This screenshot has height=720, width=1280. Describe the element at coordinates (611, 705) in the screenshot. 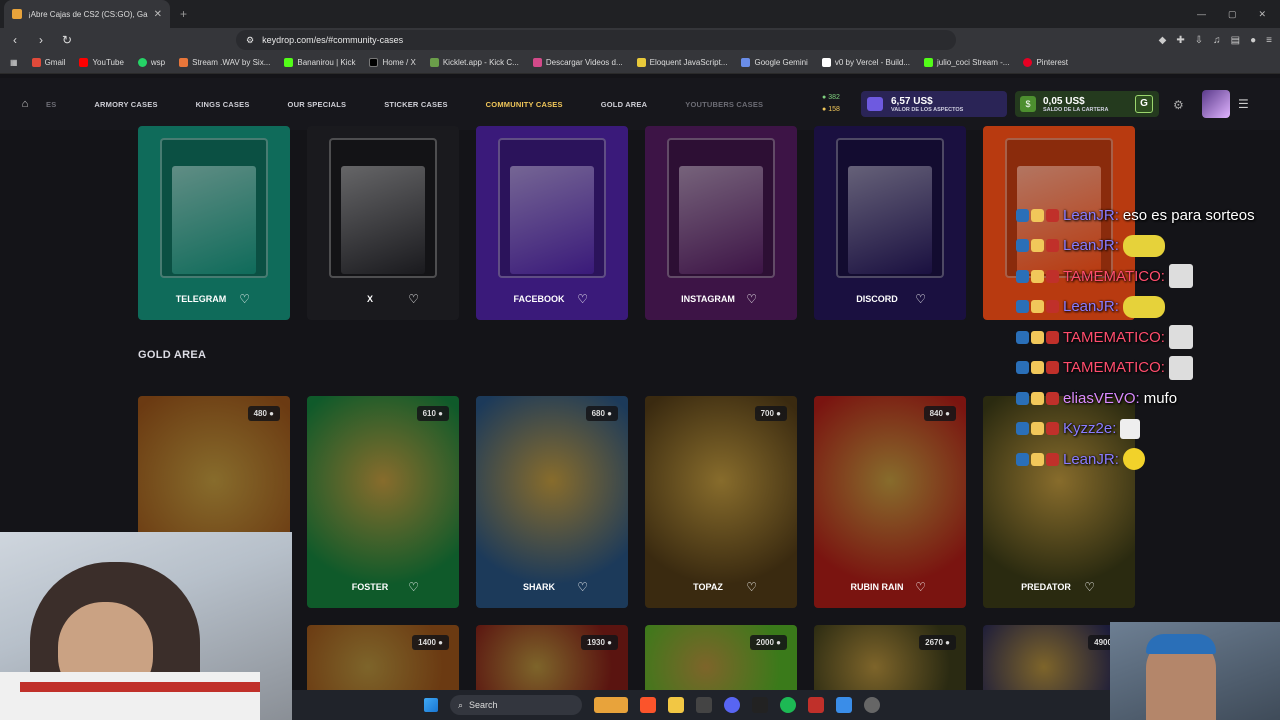

I see `widgets-icon` at that location.